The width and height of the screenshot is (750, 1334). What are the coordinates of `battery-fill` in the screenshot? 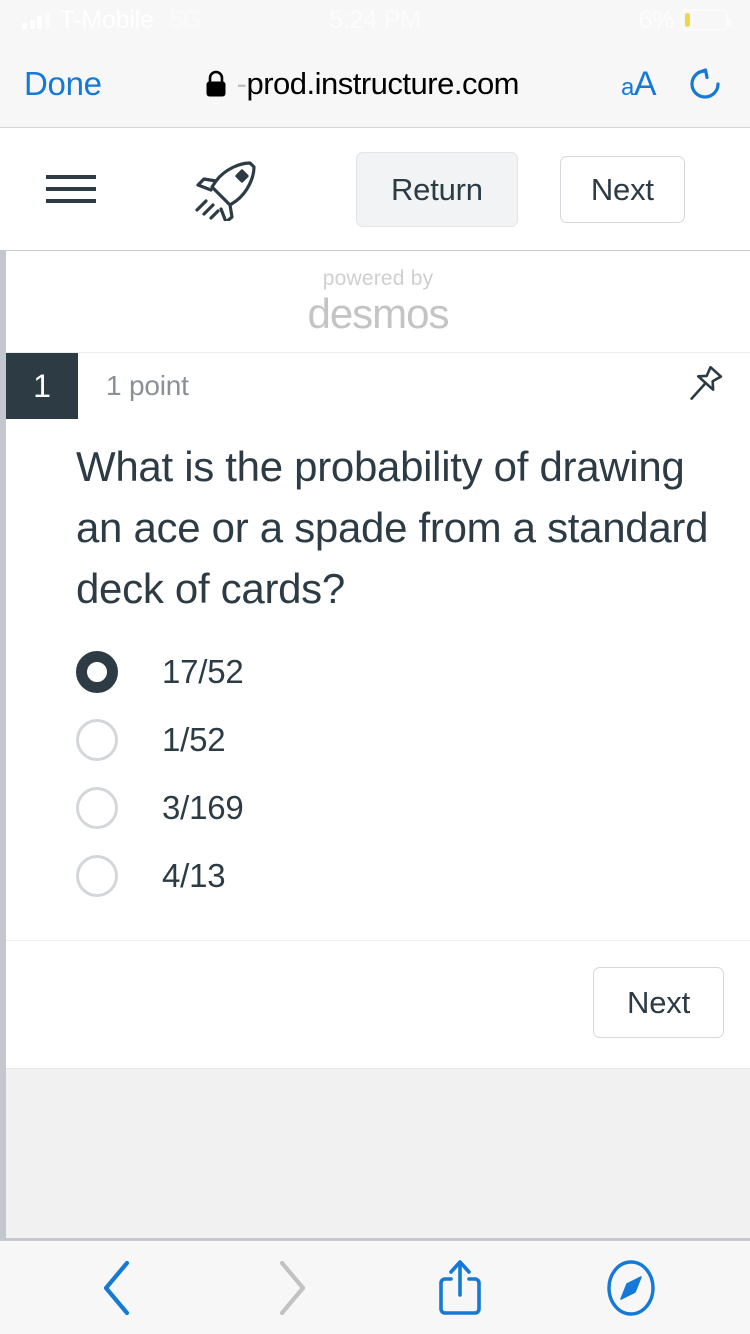 It's located at (688, 20).